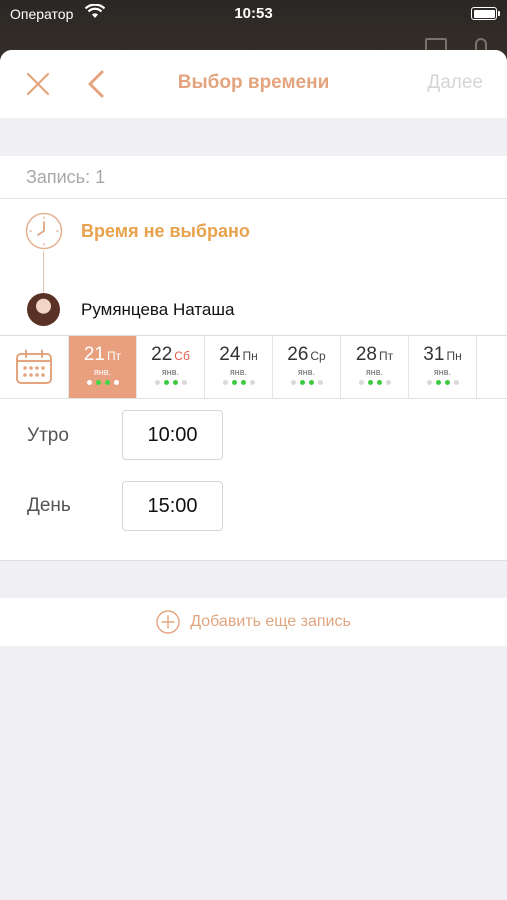 This screenshot has width=507, height=900. I want to click on battery-icon, so click(485, 13).